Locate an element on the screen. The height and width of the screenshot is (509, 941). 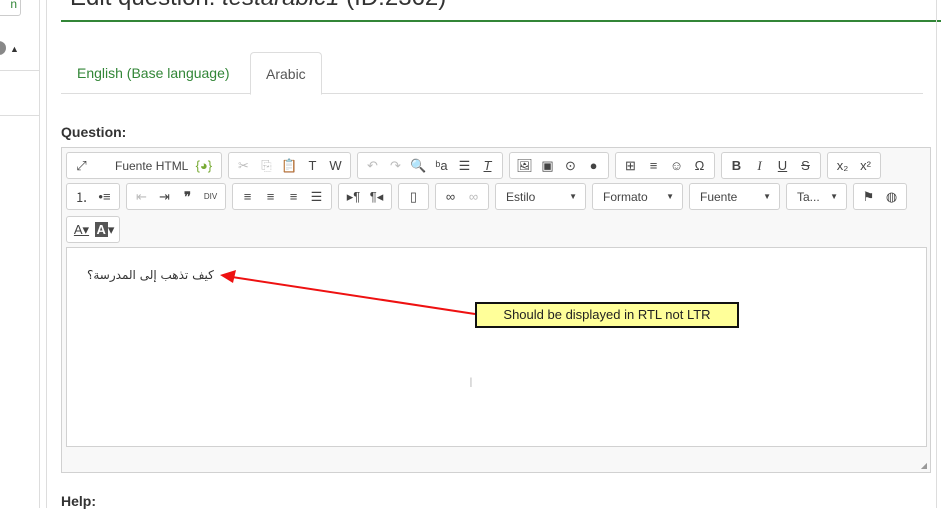
scrollbar is located at coordinates (938, 254).